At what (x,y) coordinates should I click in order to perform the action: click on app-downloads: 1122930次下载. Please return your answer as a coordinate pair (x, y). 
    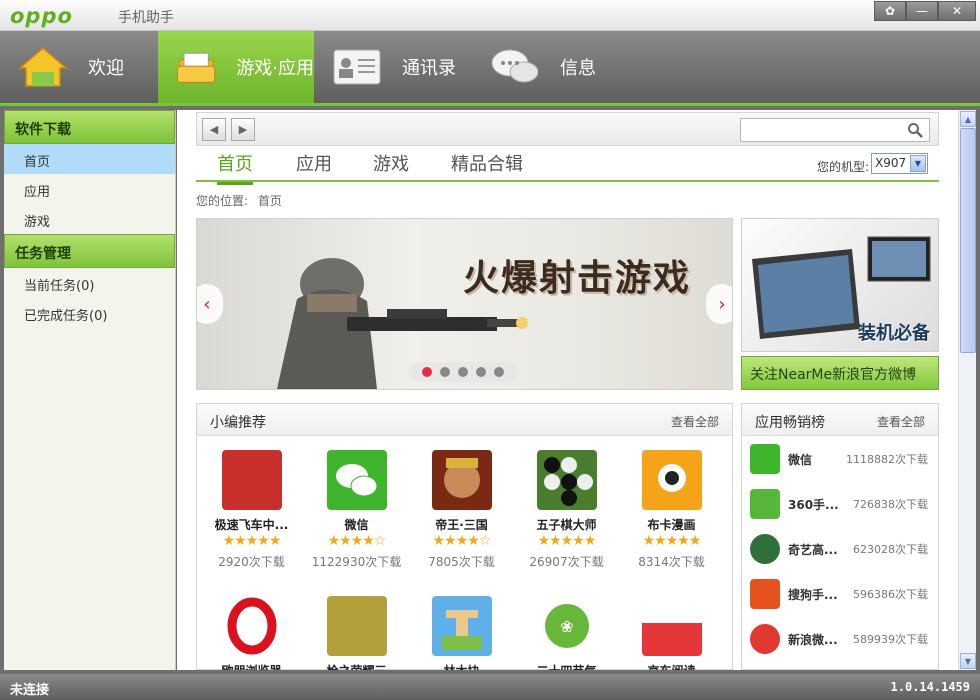
    Looking at the image, I should click on (356, 562).